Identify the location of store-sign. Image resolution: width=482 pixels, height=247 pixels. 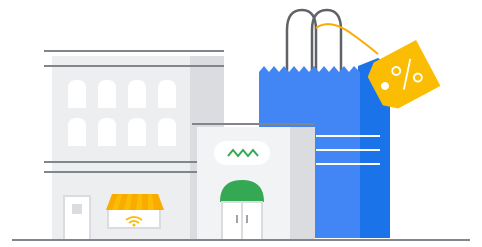
(242, 153).